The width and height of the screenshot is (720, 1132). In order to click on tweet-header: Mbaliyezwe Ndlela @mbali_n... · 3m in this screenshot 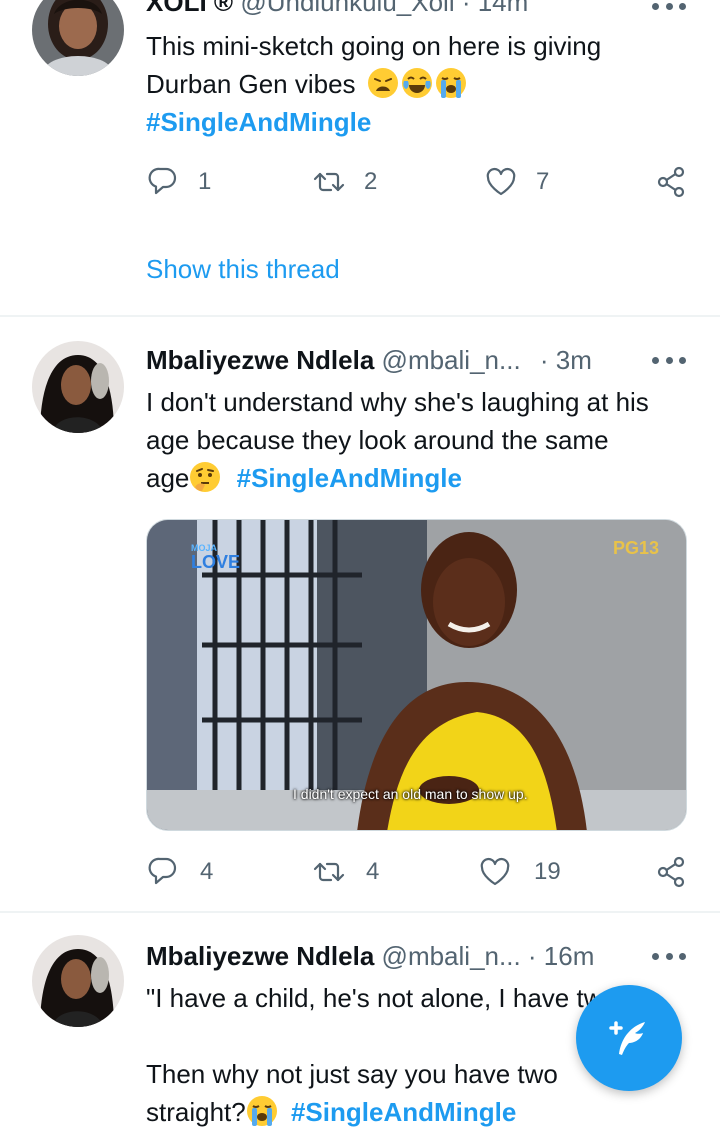, I will do `click(418, 360)`.